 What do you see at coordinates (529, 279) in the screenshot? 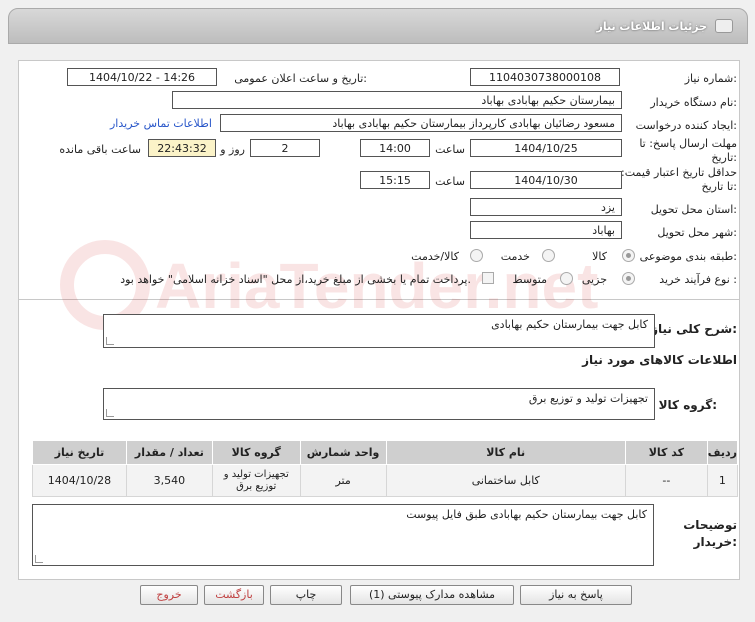
I see `process-option-medium: متوسط` at bounding box center [529, 279].